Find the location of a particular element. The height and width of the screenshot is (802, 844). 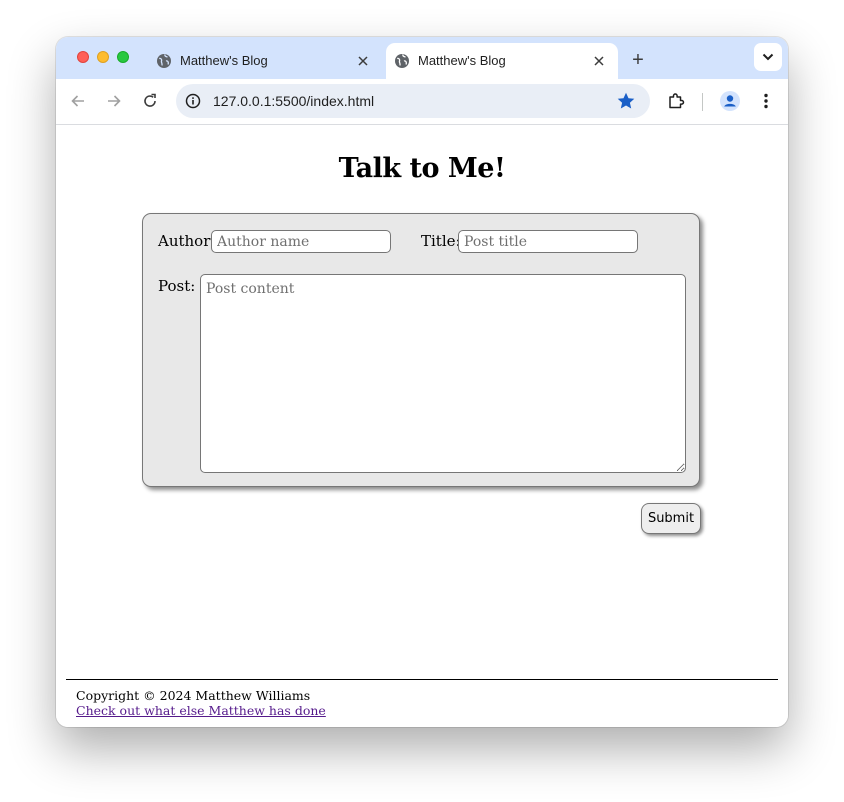

tab-2-title: Matthew's Blog is located at coordinates (462, 60).